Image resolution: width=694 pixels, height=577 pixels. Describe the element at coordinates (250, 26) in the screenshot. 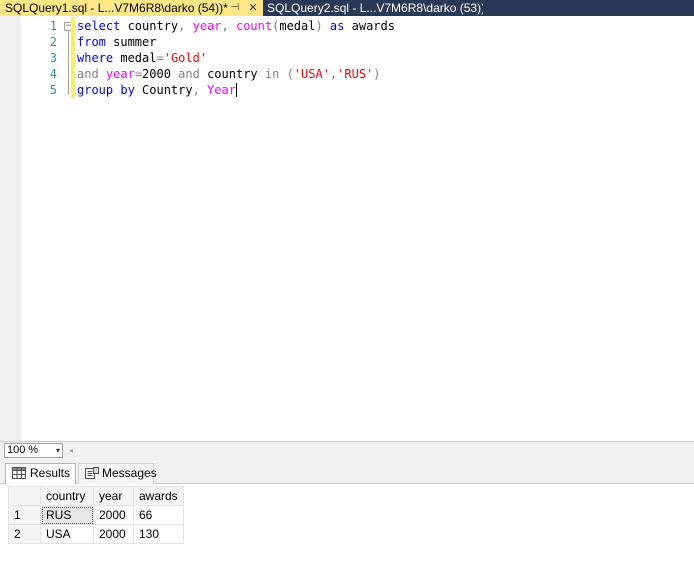

I see `token-function: count` at that location.